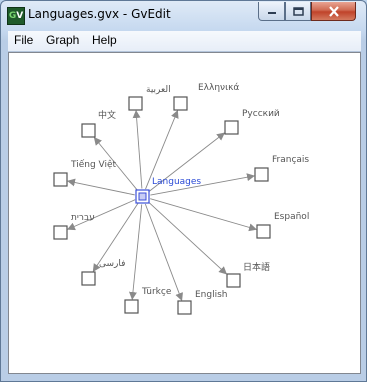 The height and width of the screenshot is (382, 367). What do you see at coordinates (176, 182) in the screenshot?
I see `center-node-label: Languages` at bounding box center [176, 182].